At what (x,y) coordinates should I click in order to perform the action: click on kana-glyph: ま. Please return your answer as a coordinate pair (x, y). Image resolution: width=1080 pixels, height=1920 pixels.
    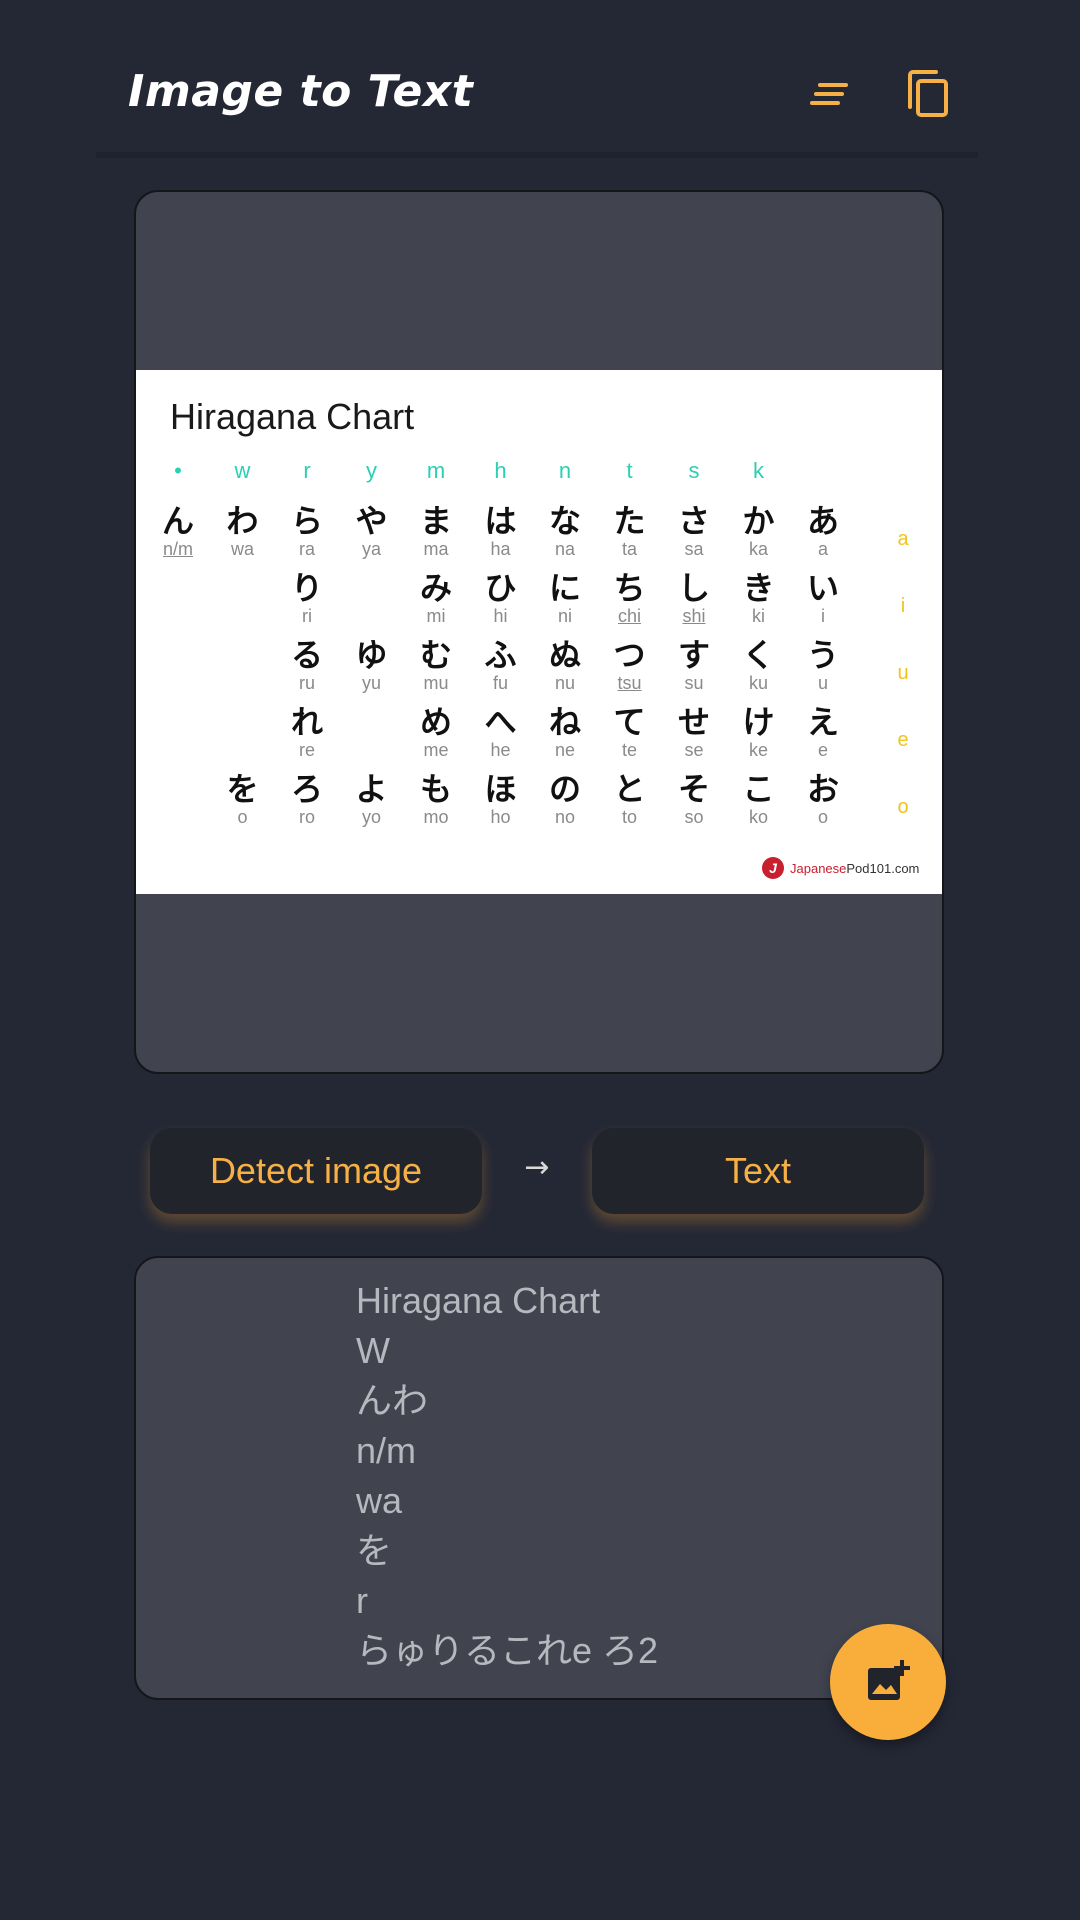
    Looking at the image, I should click on (435, 521).